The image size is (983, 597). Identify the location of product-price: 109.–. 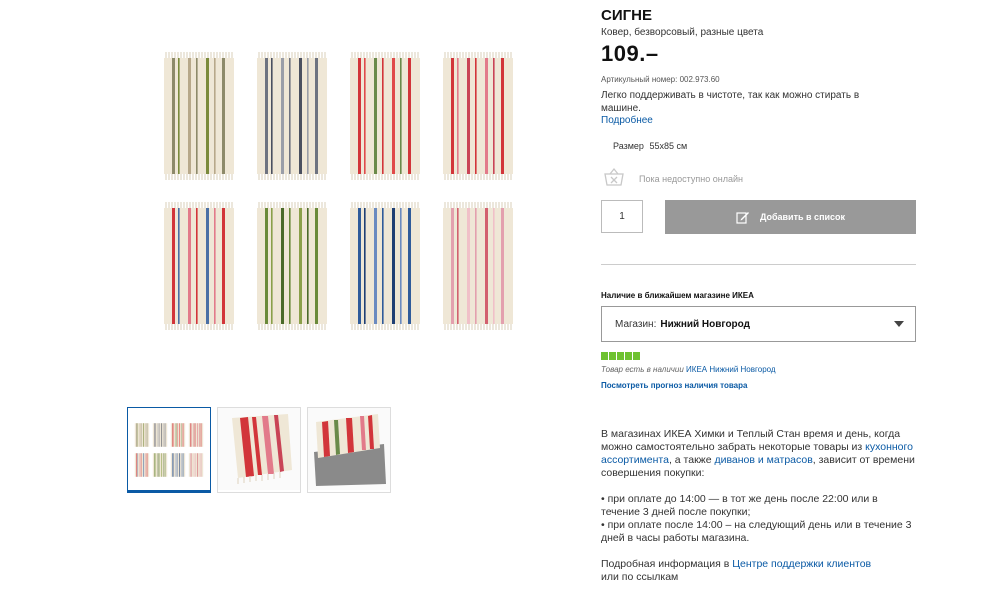
(630, 54).